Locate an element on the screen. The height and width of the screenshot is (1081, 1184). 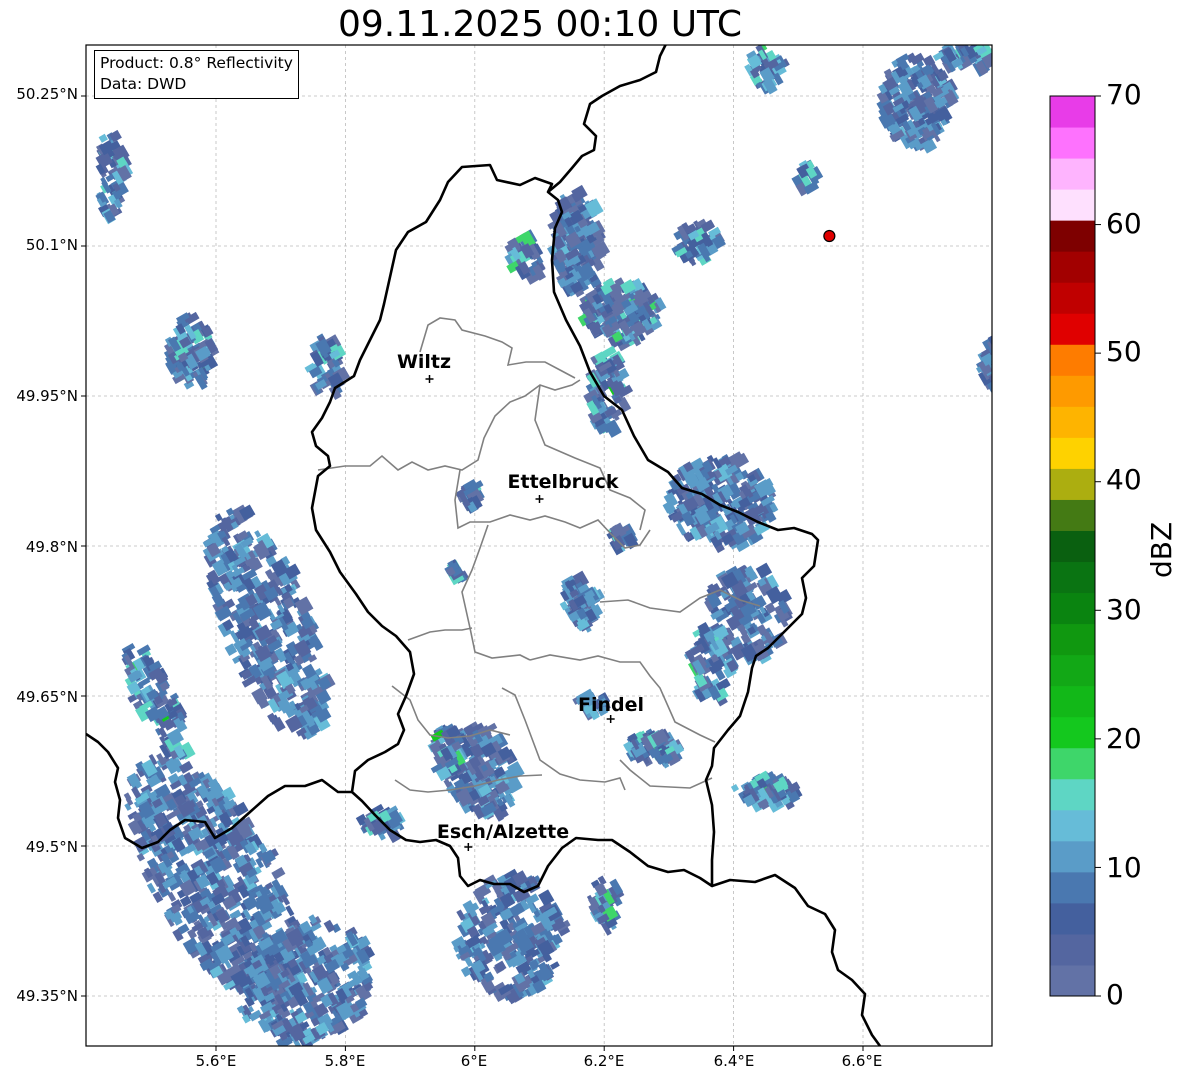
echo-cell is located at coordinates (991, 363).